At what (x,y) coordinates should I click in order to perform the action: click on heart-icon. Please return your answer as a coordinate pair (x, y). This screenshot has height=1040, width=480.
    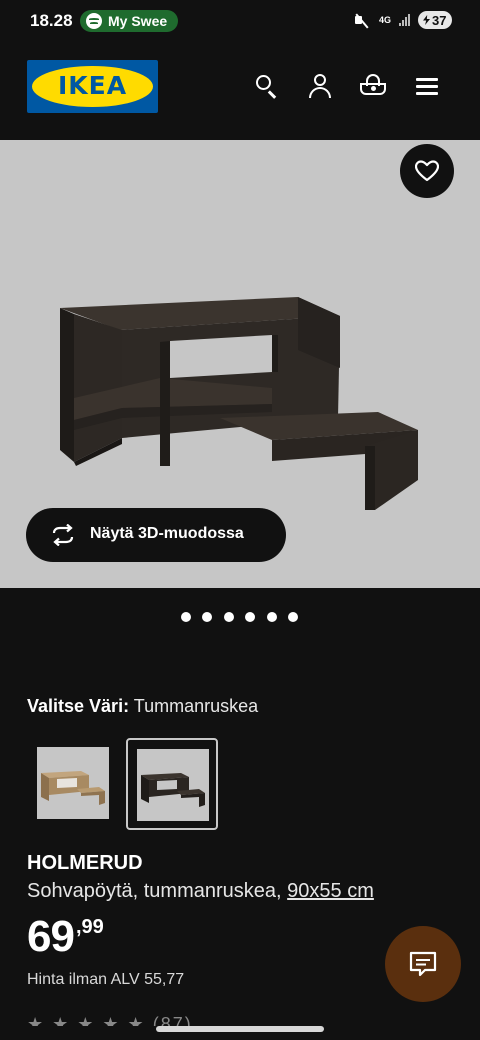
    Looking at the image, I should click on (427, 171).